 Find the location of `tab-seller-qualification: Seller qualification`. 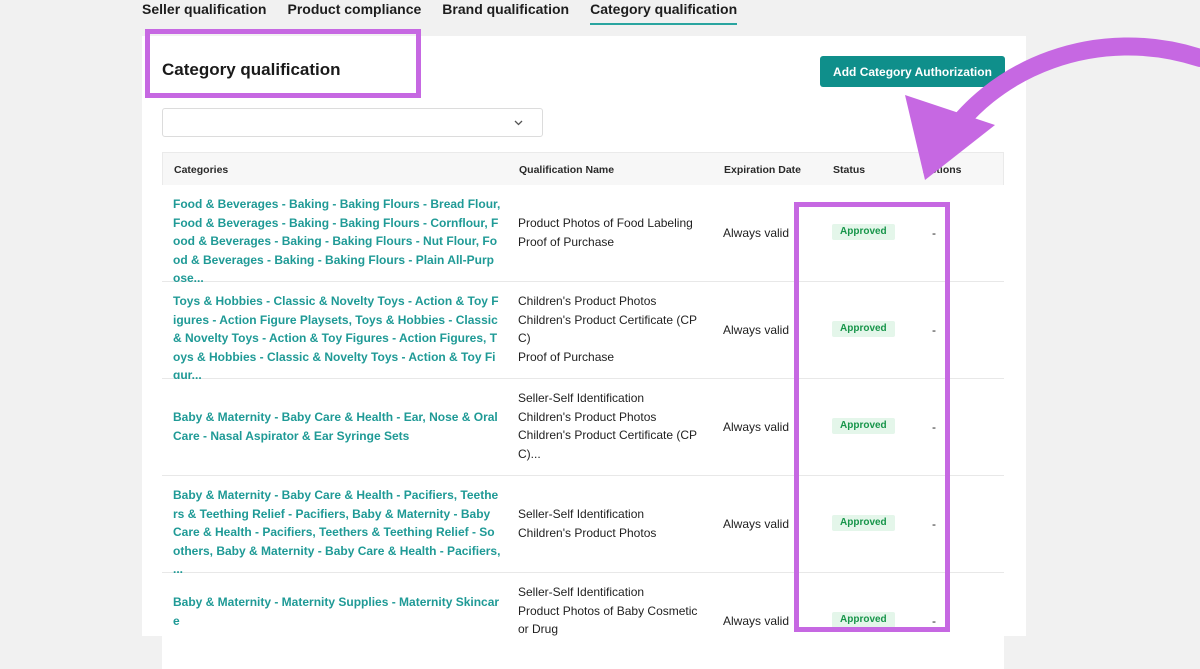

tab-seller-qualification: Seller qualification is located at coordinates (204, 11).